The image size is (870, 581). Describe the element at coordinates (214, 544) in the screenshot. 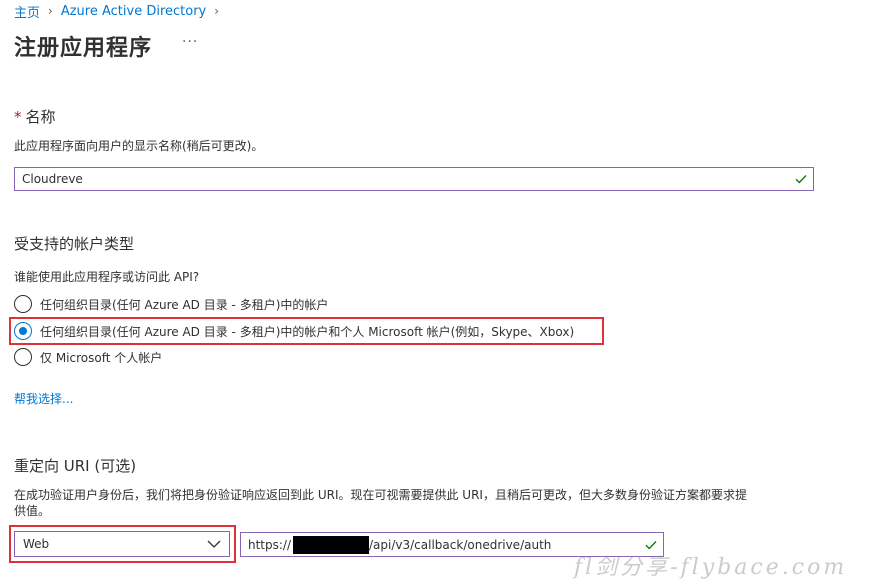

I see `chevron-down-icon` at that location.